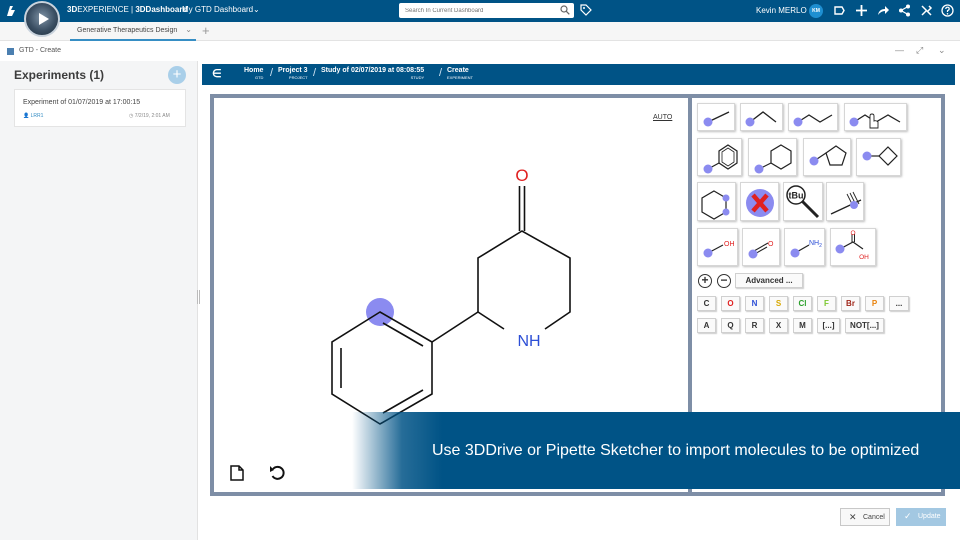 This screenshot has width=960, height=540. What do you see at coordinates (253, 73) in the screenshot?
I see `breadcrumb-home: Home GTD` at bounding box center [253, 73].